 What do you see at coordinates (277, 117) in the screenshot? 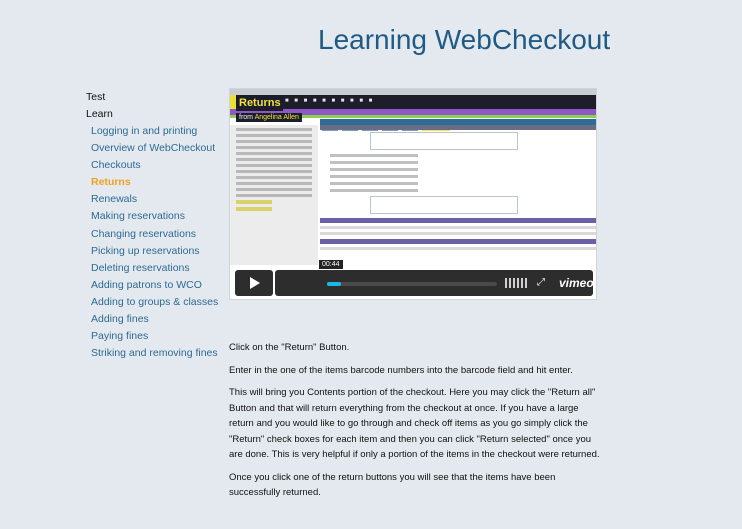
I see `video-byline-author: Angelina Allen` at bounding box center [277, 117].